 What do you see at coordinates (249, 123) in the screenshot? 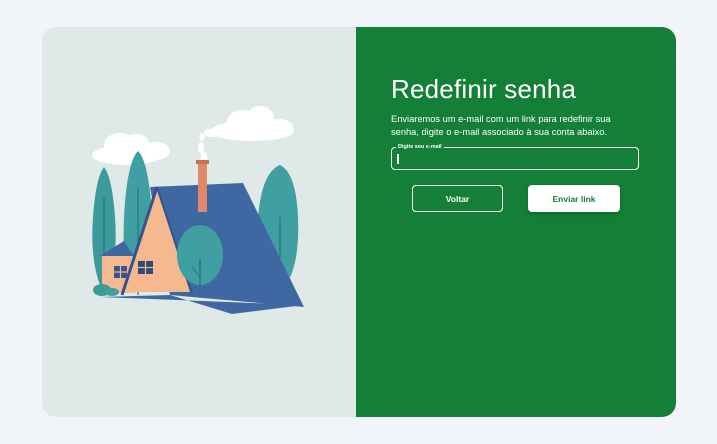
I see `cloud-right` at bounding box center [249, 123].